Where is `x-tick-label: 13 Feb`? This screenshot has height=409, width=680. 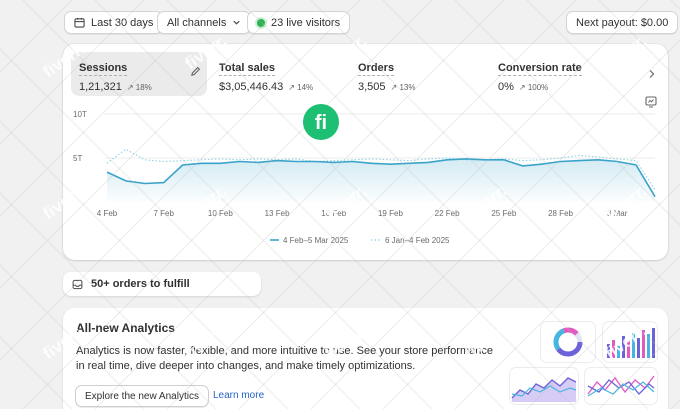 x-tick-label: 13 Feb is located at coordinates (277, 213).